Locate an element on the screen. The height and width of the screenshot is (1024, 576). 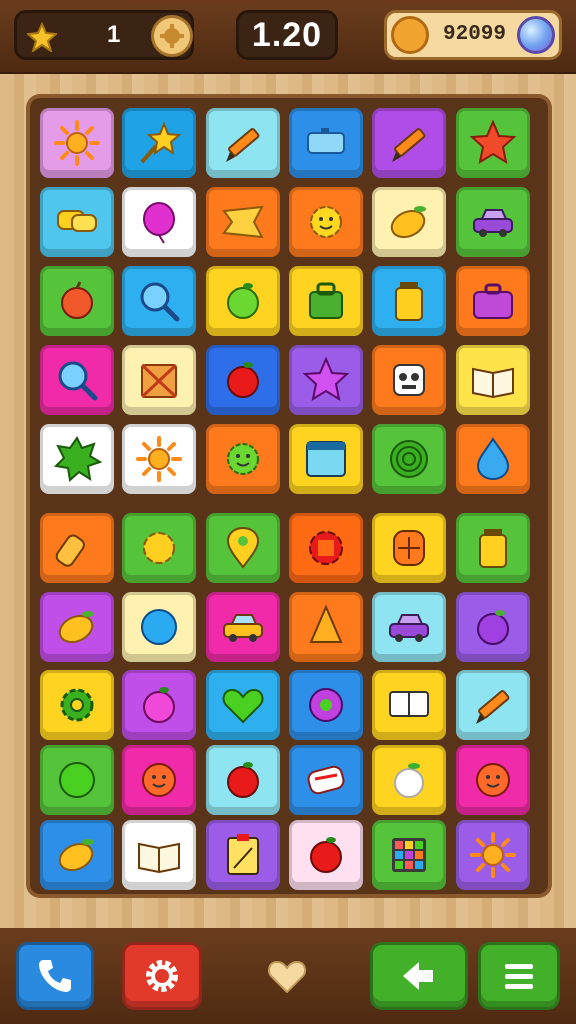
star-wand-icon is located at coordinates (161, 142).